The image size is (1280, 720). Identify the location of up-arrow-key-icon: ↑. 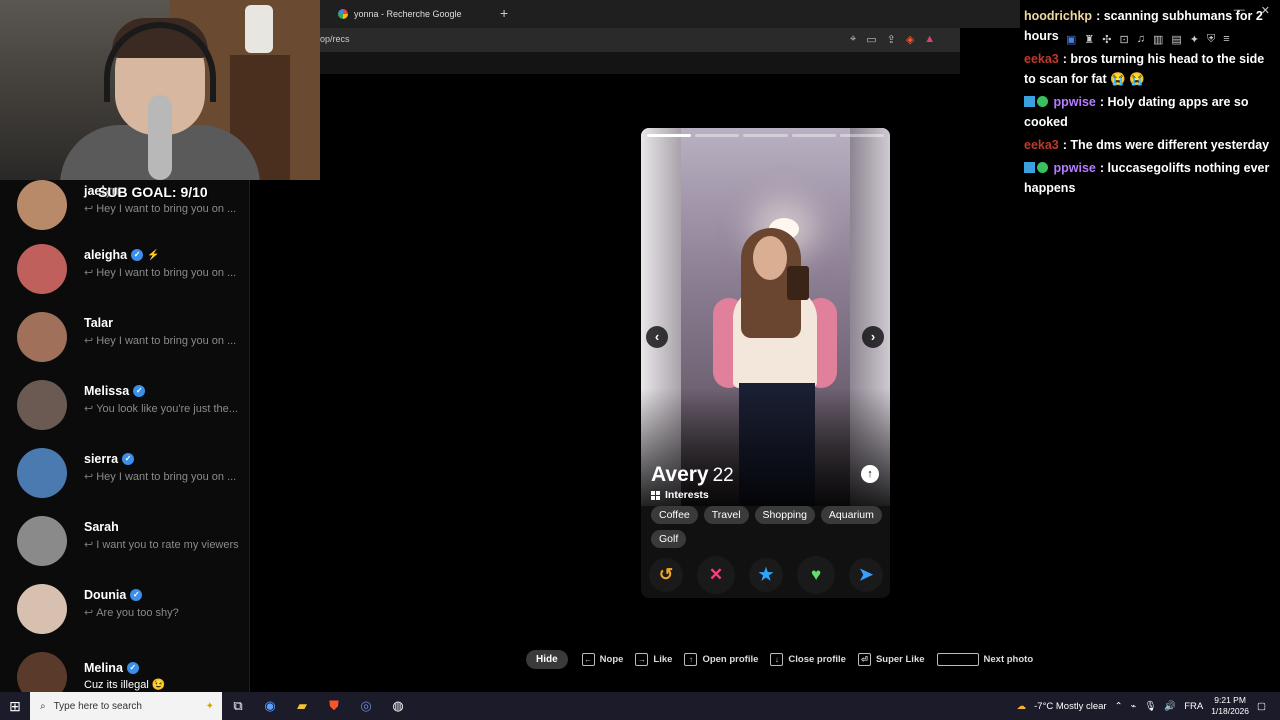
(691, 659).